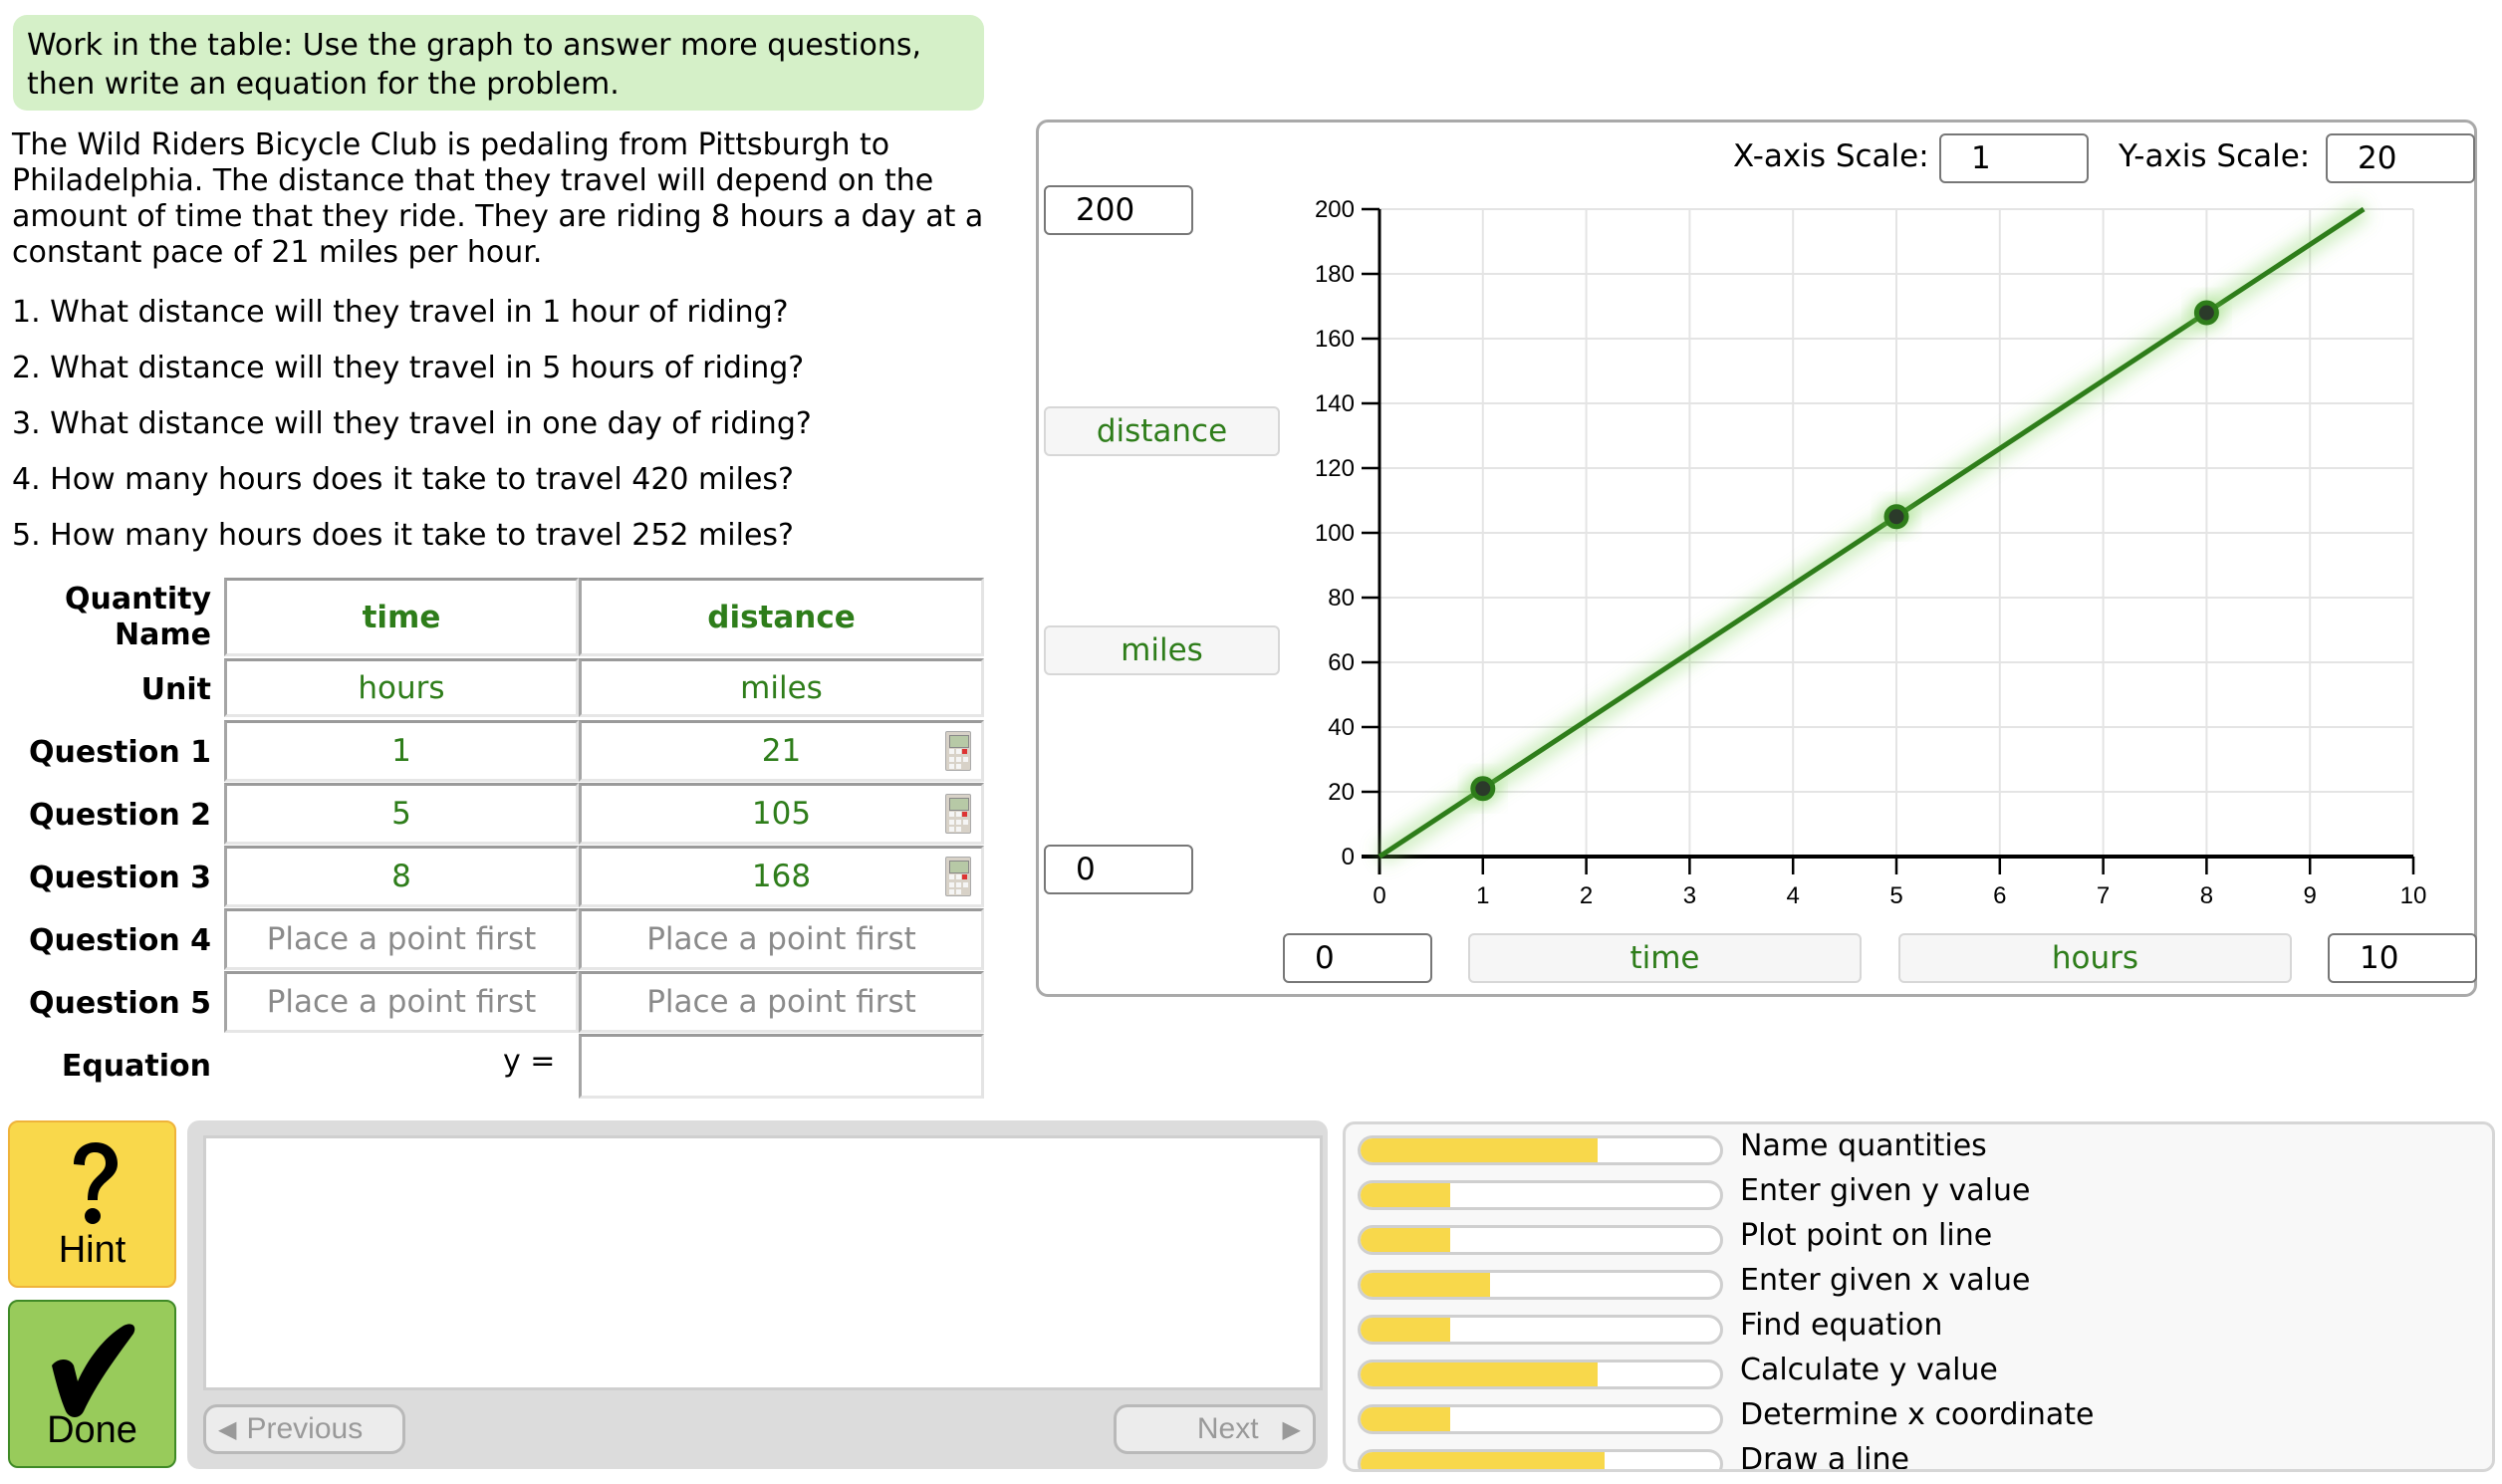  I want to click on previous-button: ◀ Previous, so click(304, 1429).